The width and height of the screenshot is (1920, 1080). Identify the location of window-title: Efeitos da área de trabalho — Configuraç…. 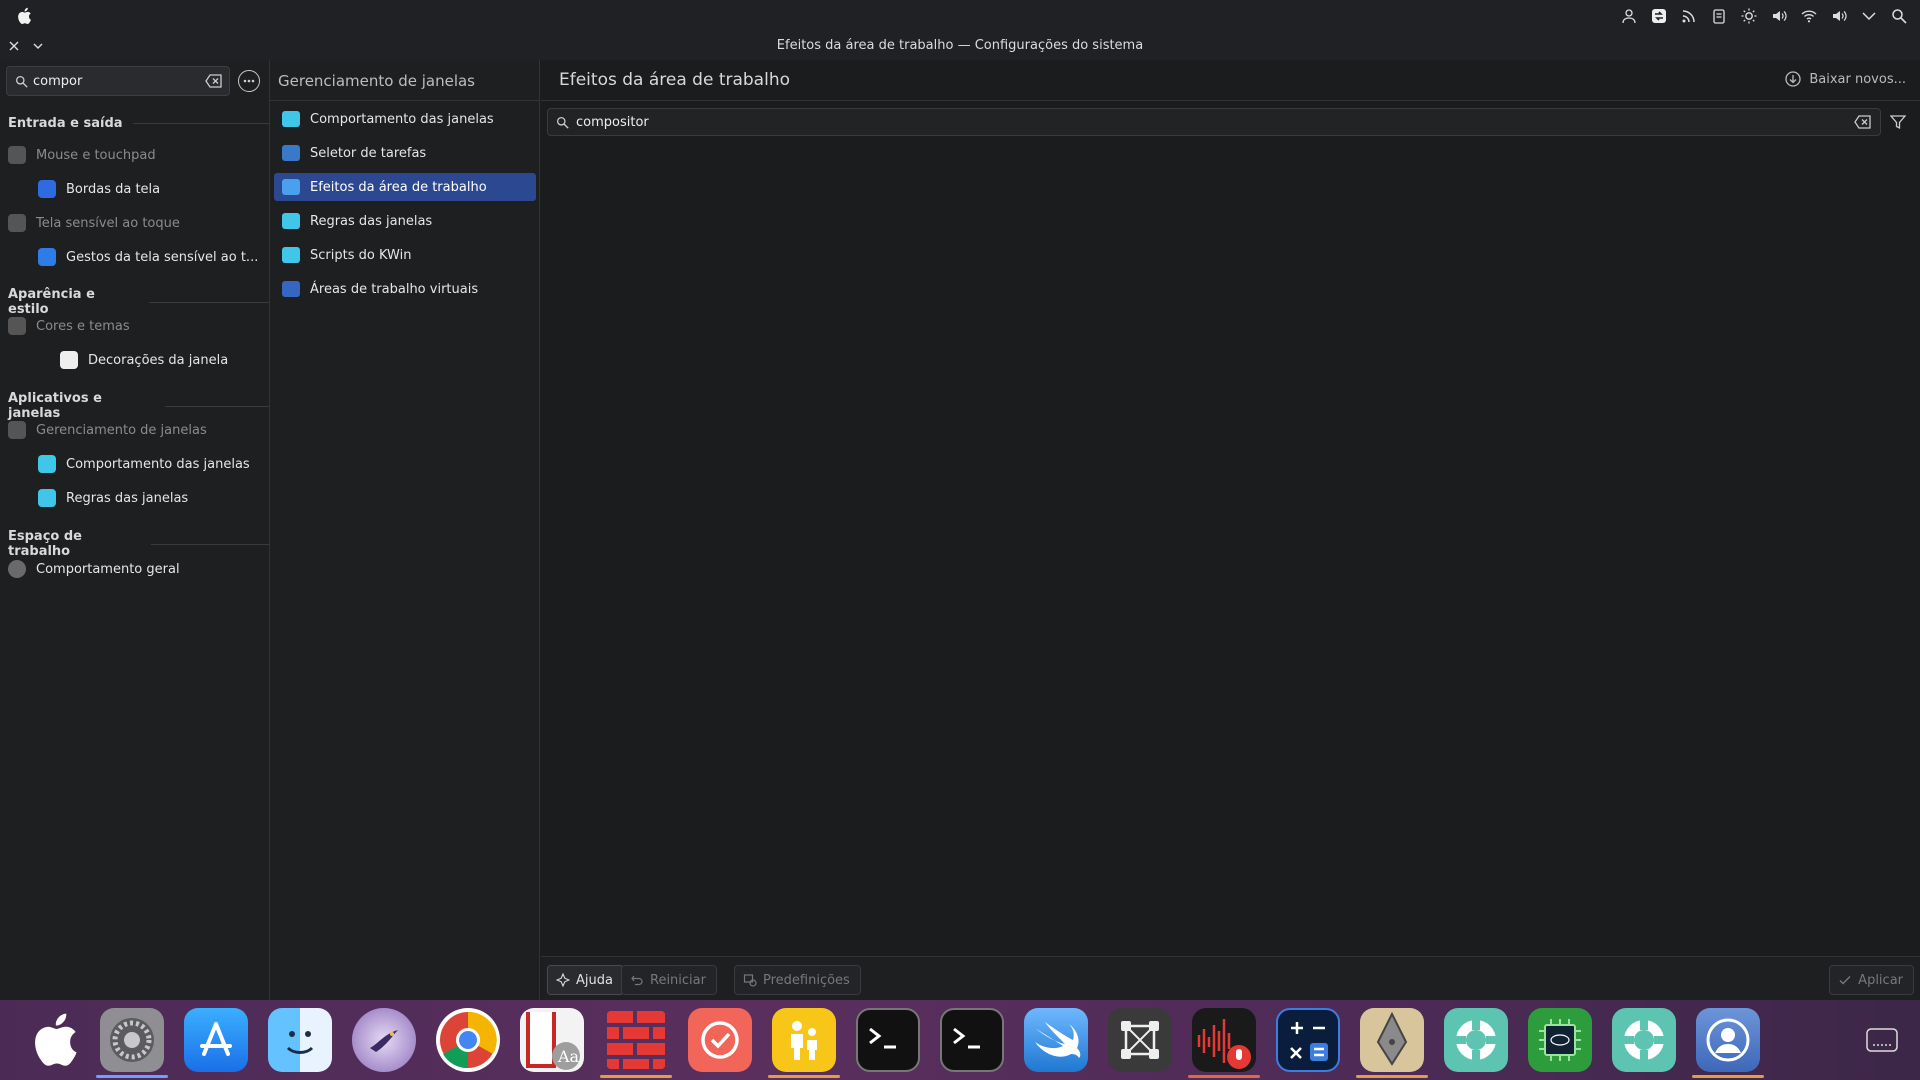
(960, 45).